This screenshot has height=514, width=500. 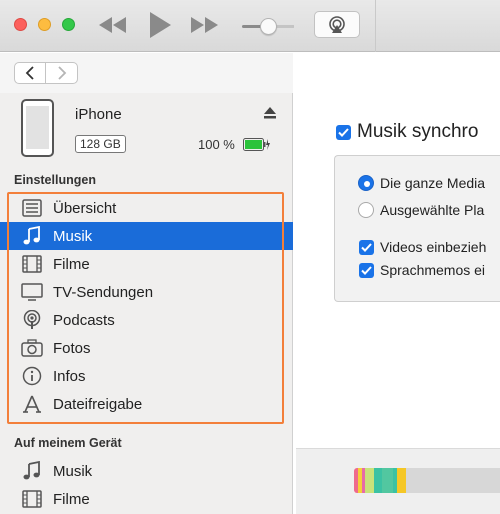 What do you see at coordinates (216, 144) in the screenshot?
I see `battery-percentage: 100 %` at bounding box center [216, 144].